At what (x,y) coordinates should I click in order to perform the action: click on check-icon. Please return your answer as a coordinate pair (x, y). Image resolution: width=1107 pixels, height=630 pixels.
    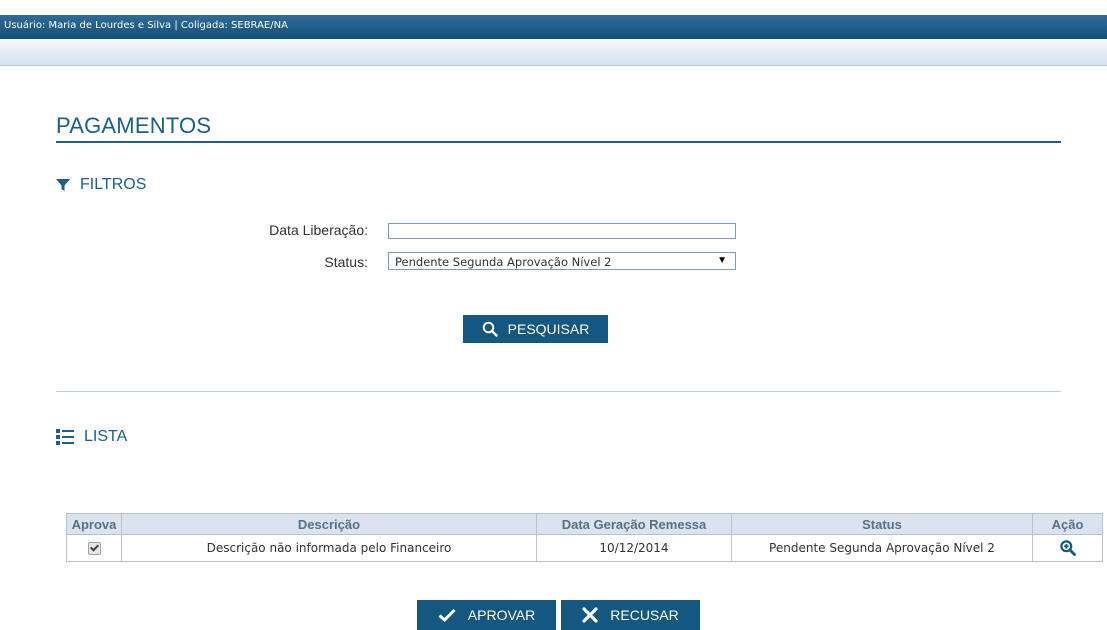
    Looking at the image, I should click on (447, 615).